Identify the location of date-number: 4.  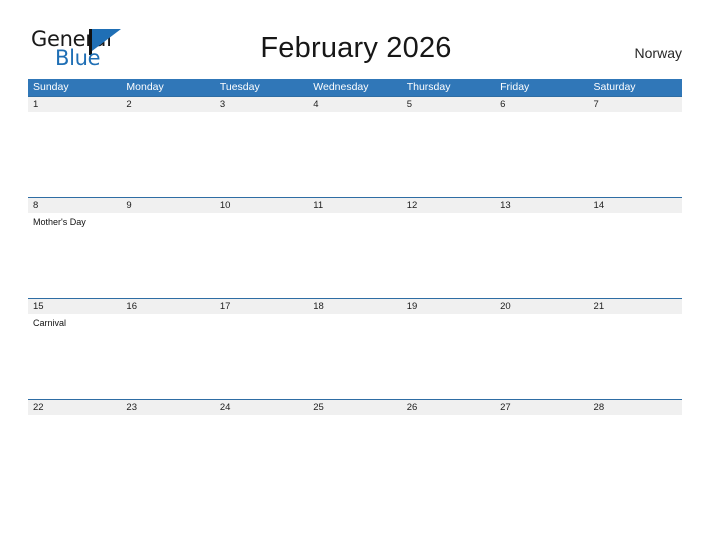
(354, 104).